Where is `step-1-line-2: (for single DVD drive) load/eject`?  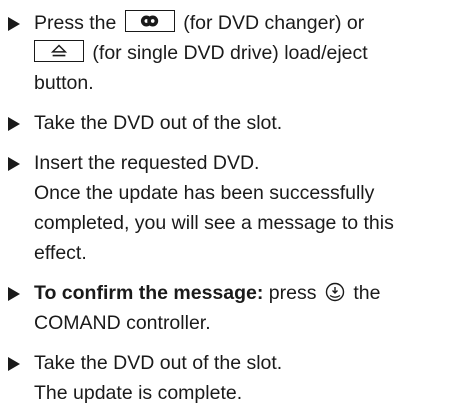 step-1-line-2: (for single DVD drive) load/eject is located at coordinates (247, 53).